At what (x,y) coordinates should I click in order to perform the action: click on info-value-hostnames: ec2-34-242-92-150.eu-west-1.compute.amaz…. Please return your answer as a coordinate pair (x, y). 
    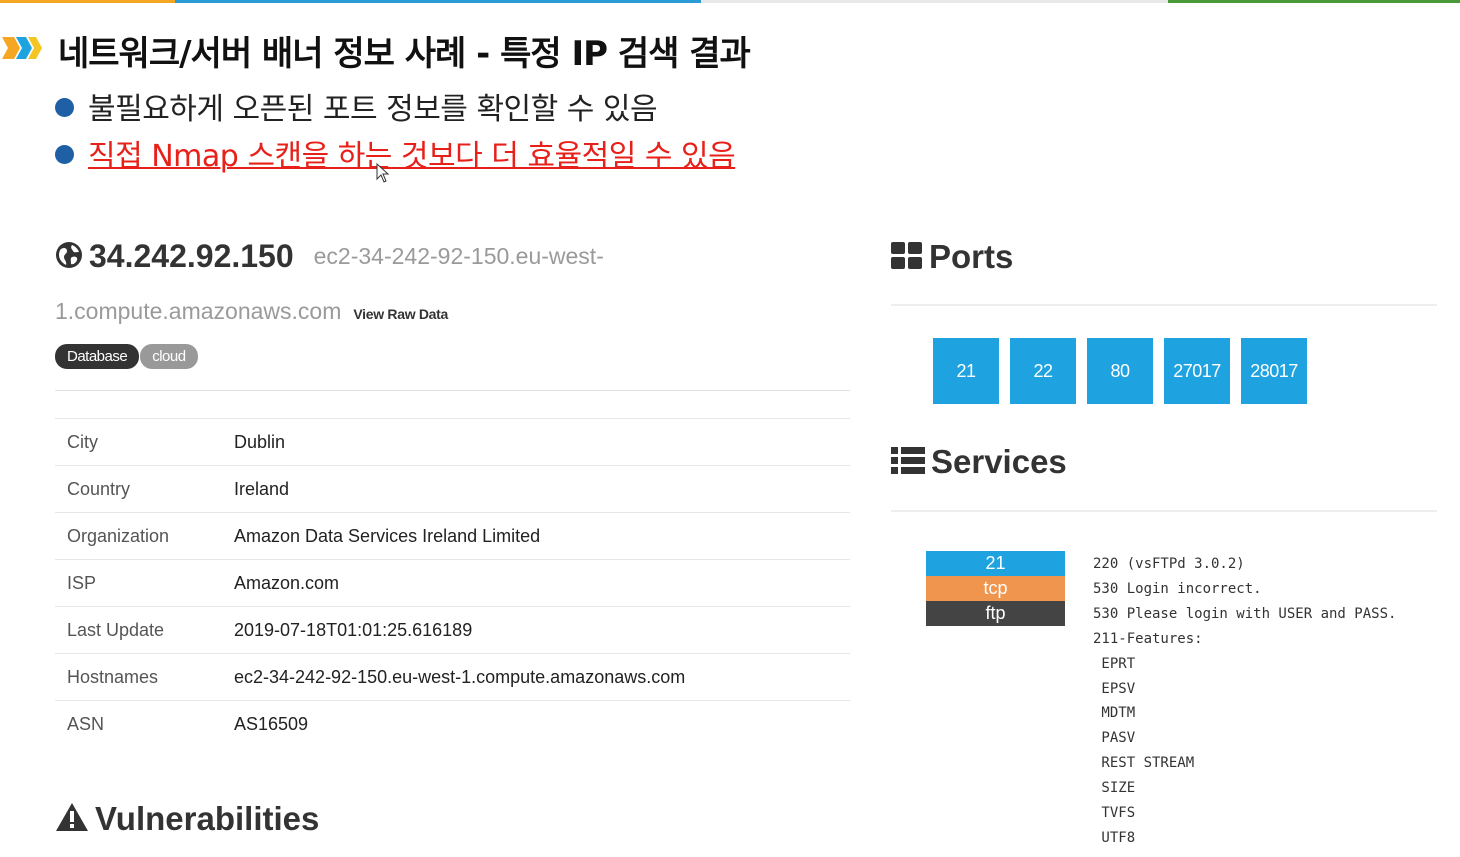
    Looking at the image, I should click on (536, 677).